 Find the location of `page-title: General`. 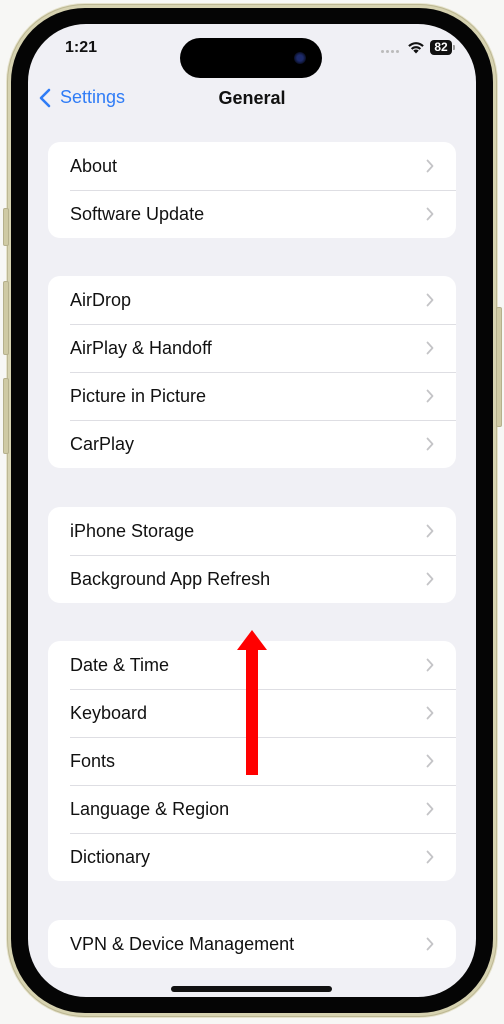

page-title: General is located at coordinates (252, 98).